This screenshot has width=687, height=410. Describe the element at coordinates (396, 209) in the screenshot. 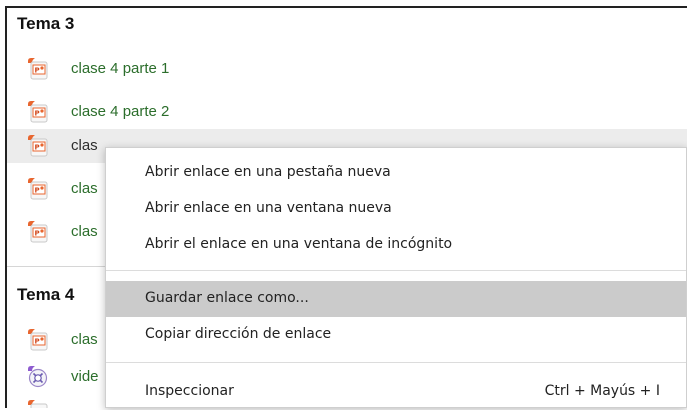

I see `menu-item-open-new-window: Abrir enlace en una ventana nueva` at that location.